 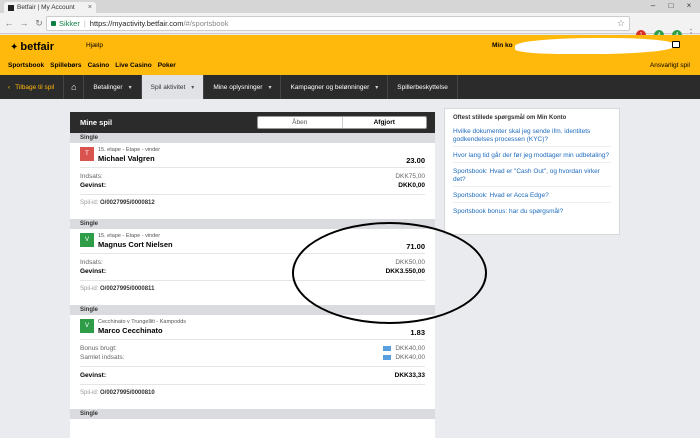 I want to click on home-icon: ⌂, so click(x=74, y=87).